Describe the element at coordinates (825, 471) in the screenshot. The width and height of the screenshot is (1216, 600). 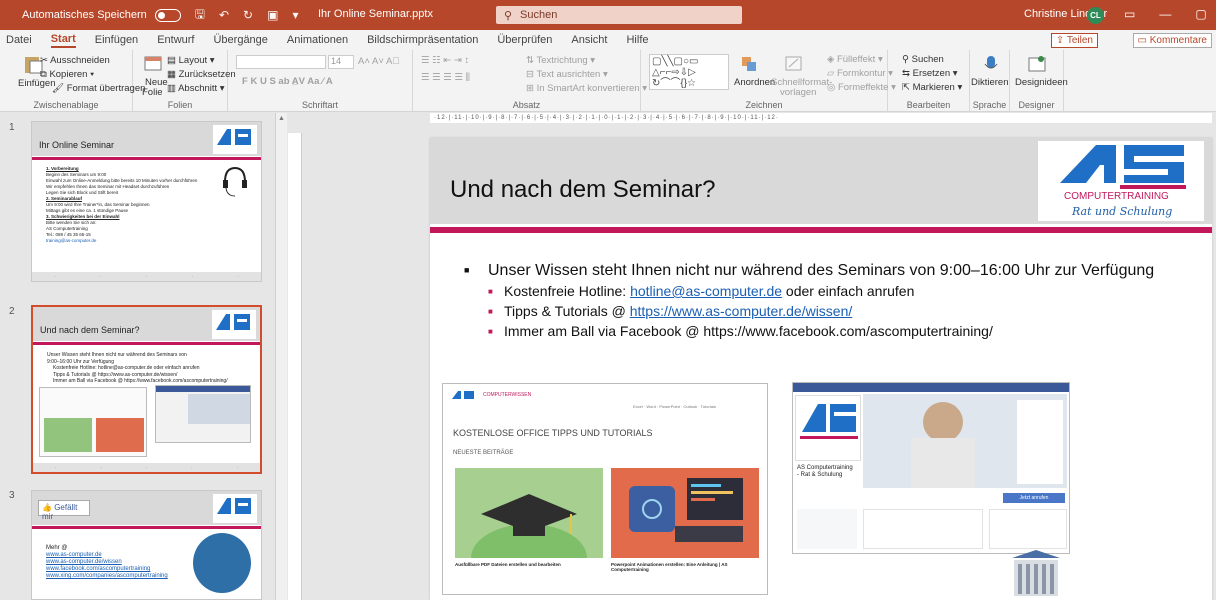
I see `facebook-page-name: AS Computertraining - Rat & Schulung` at that location.